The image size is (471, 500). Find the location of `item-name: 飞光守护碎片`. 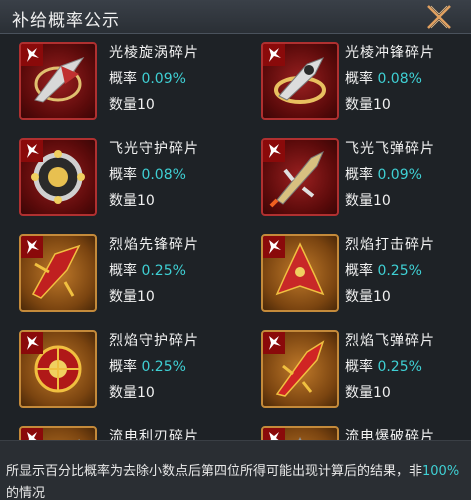

item-name: 飞光守护碎片 is located at coordinates (154, 149).